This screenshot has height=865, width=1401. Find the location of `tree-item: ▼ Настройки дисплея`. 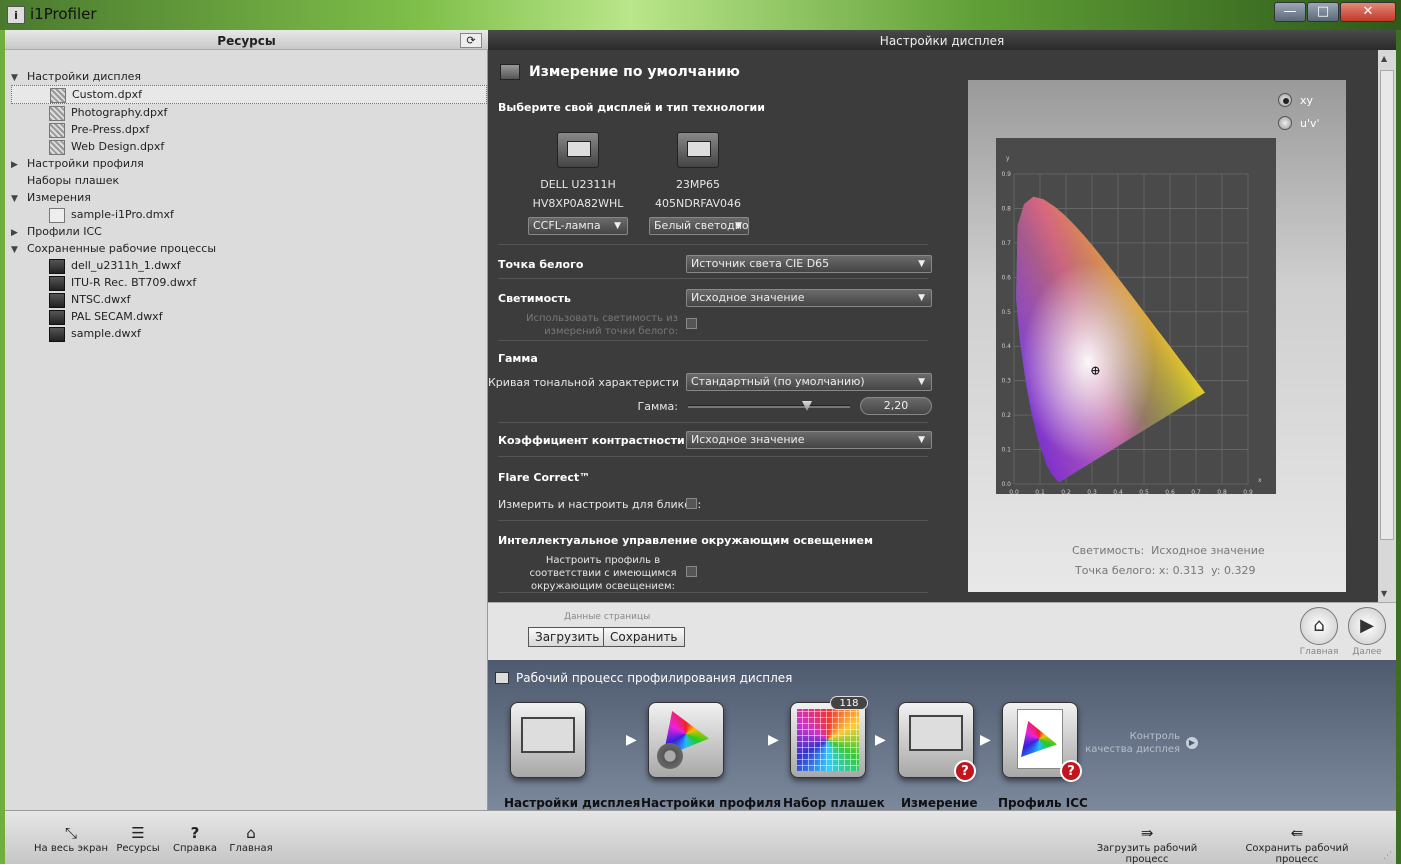

tree-item: ▼ Настройки дисплея is located at coordinates (249, 76).